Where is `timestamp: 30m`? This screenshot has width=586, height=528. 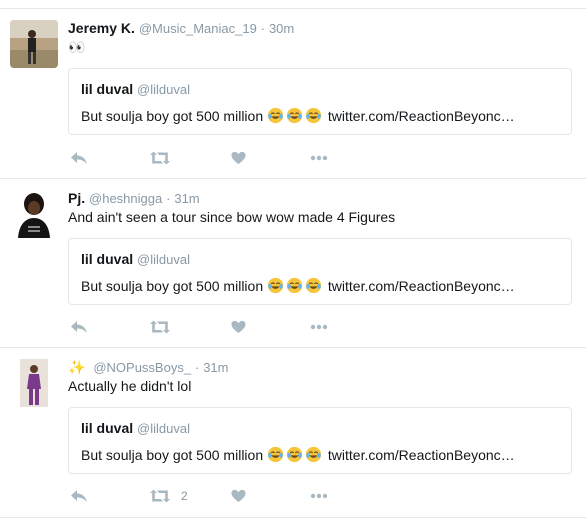 timestamp: 30m is located at coordinates (281, 28).